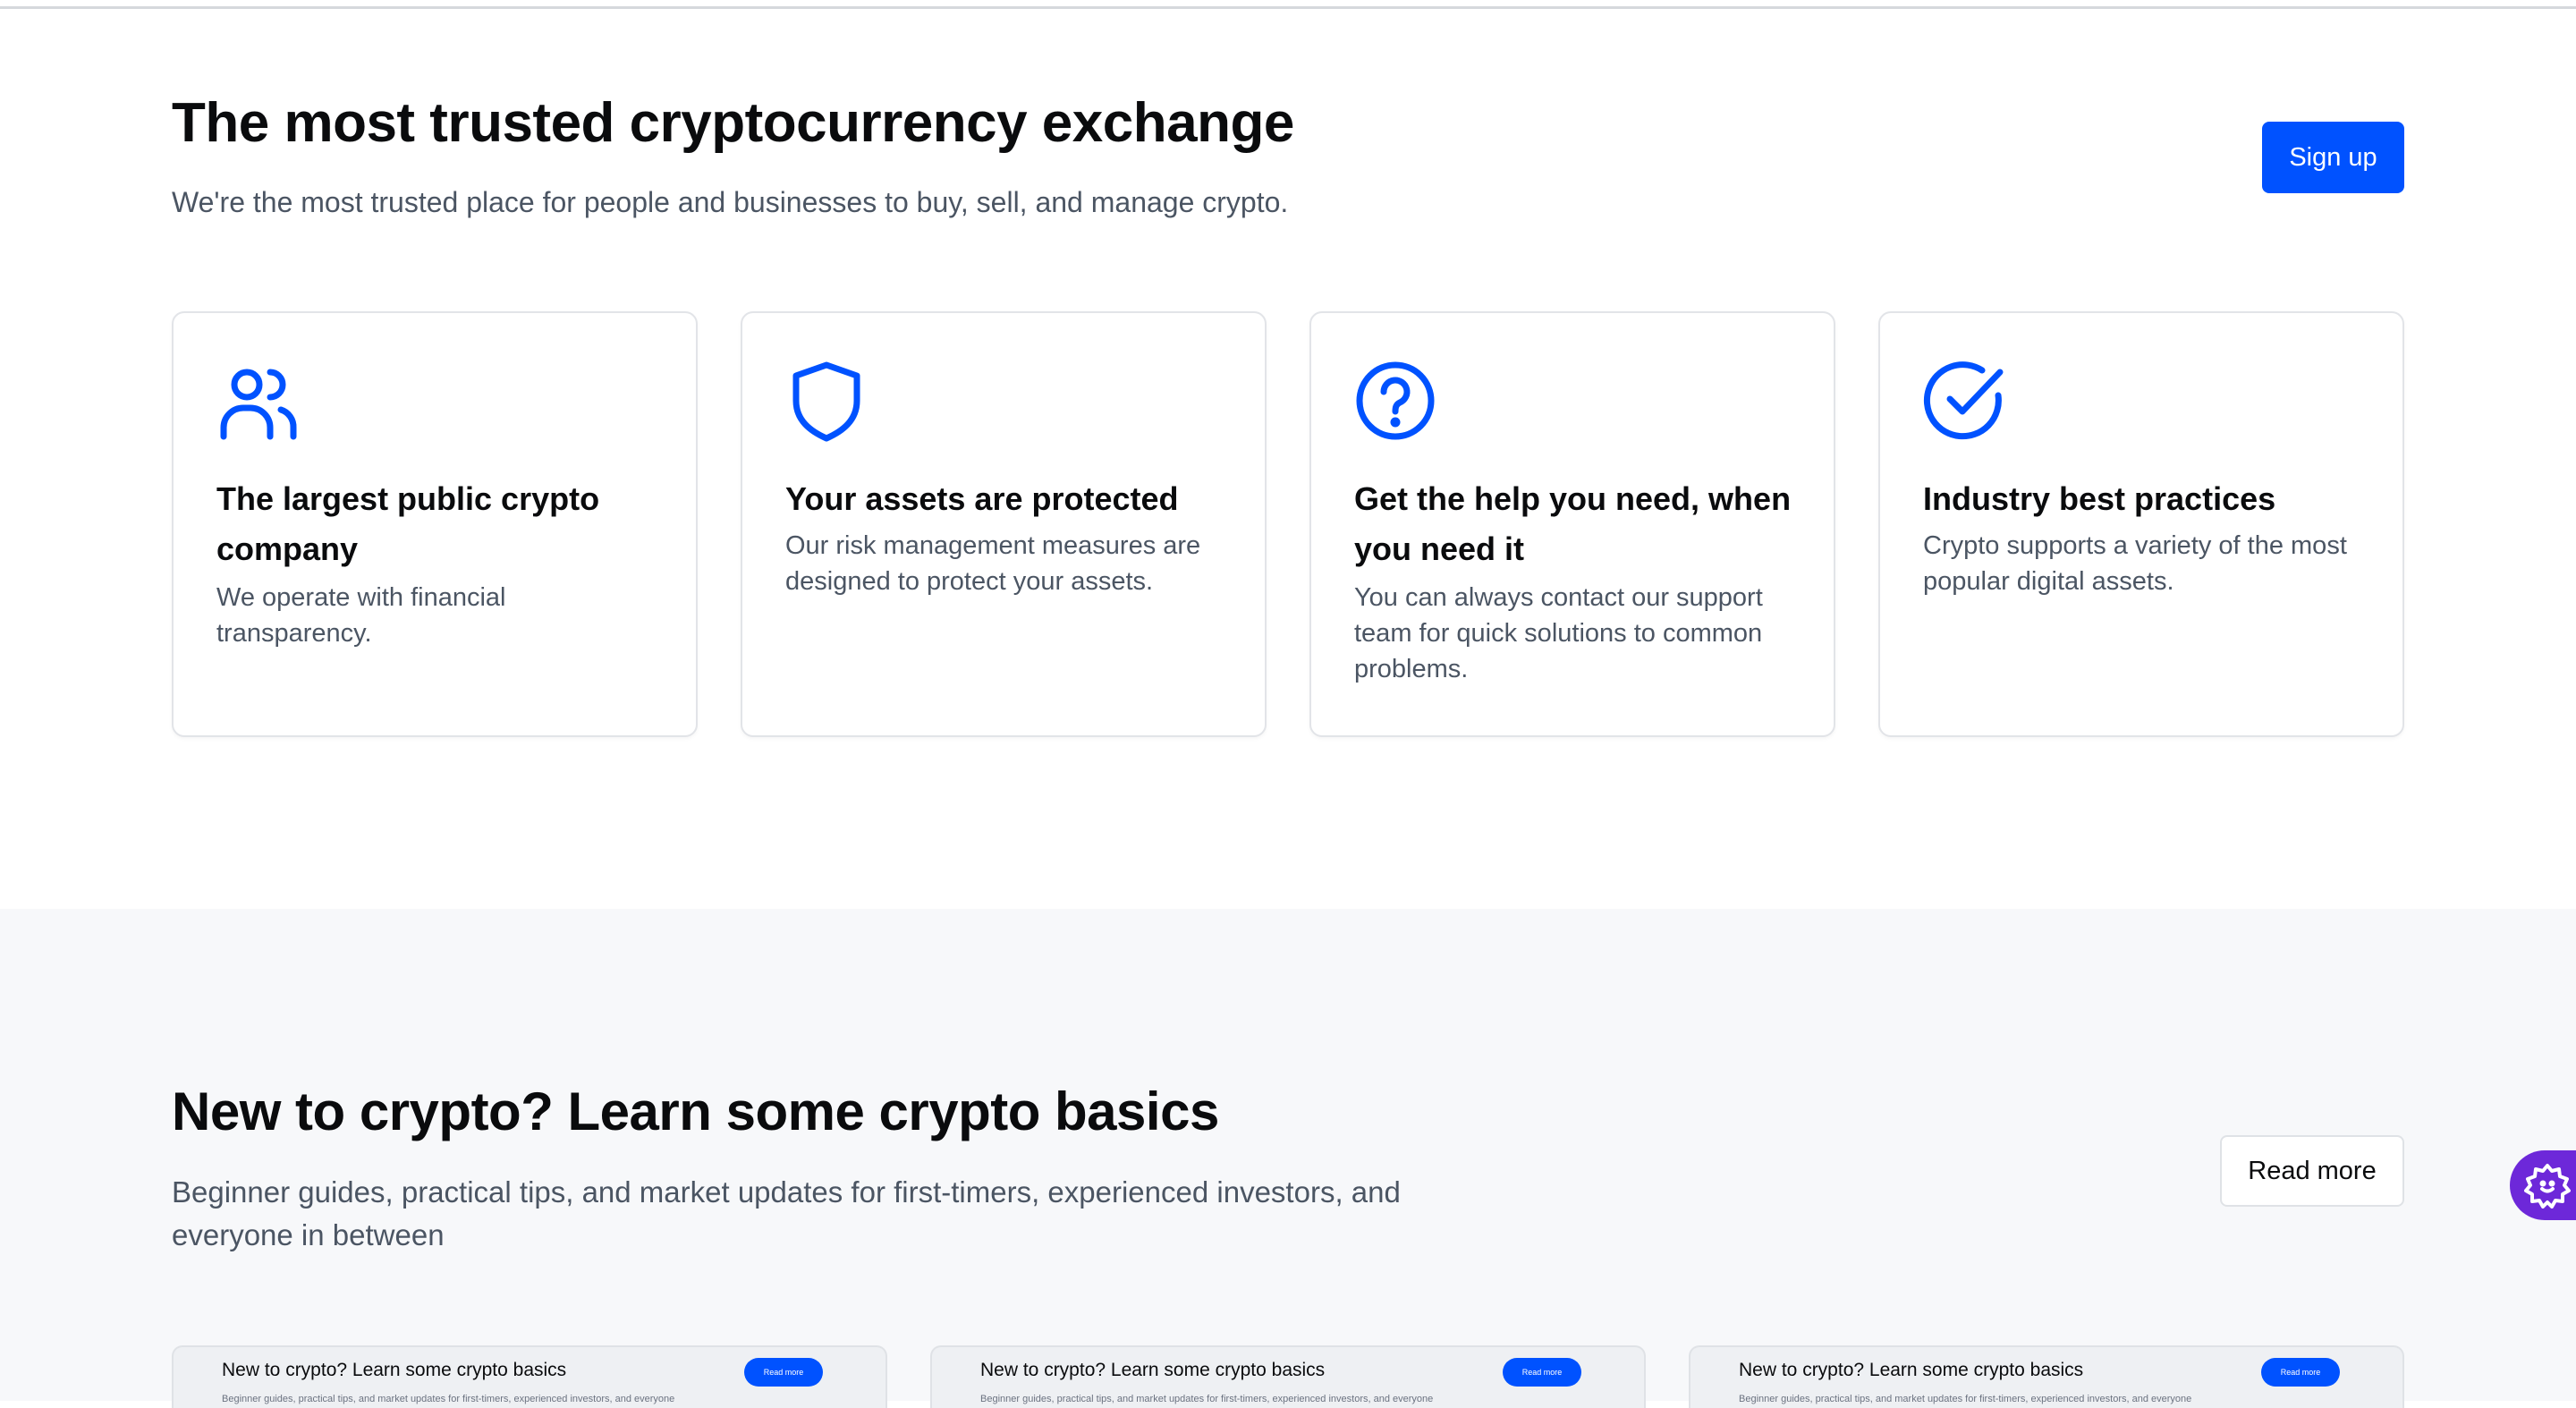 This screenshot has height=1408, width=2576. What do you see at coordinates (2333, 158) in the screenshot?
I see `sign-up-button: Sign up` at bounding box center [2333, 158].